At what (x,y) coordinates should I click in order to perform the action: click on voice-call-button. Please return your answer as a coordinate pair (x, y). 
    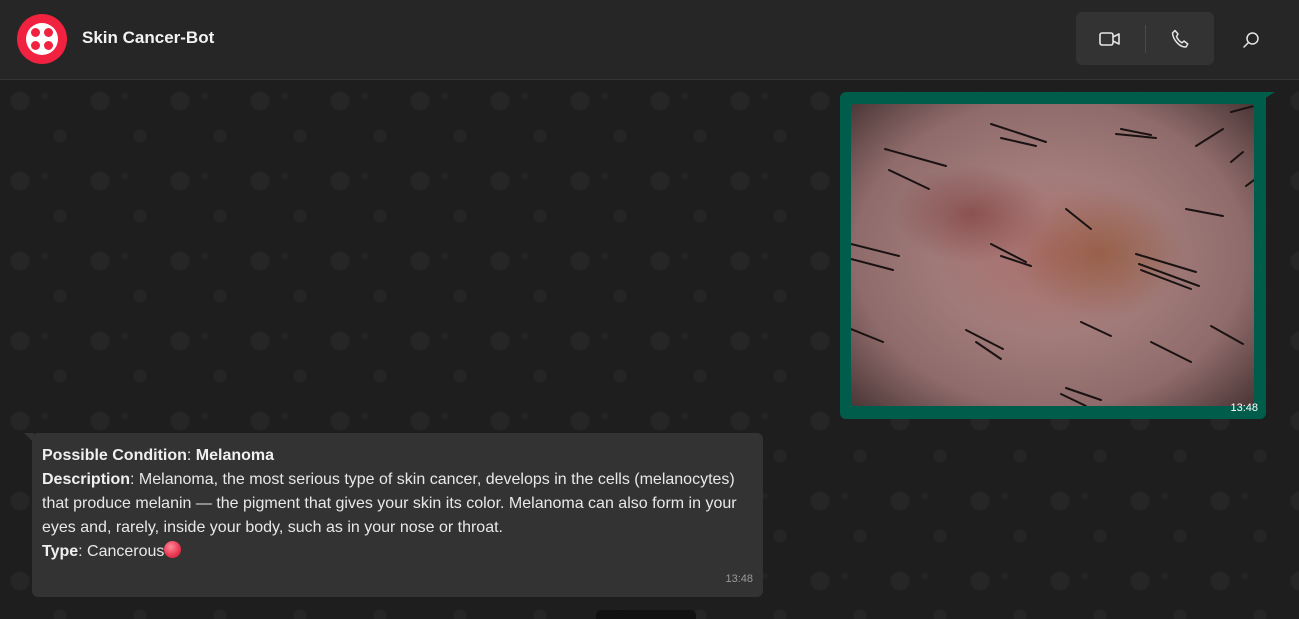
    Looking at the image, I should click on (1180, 38).